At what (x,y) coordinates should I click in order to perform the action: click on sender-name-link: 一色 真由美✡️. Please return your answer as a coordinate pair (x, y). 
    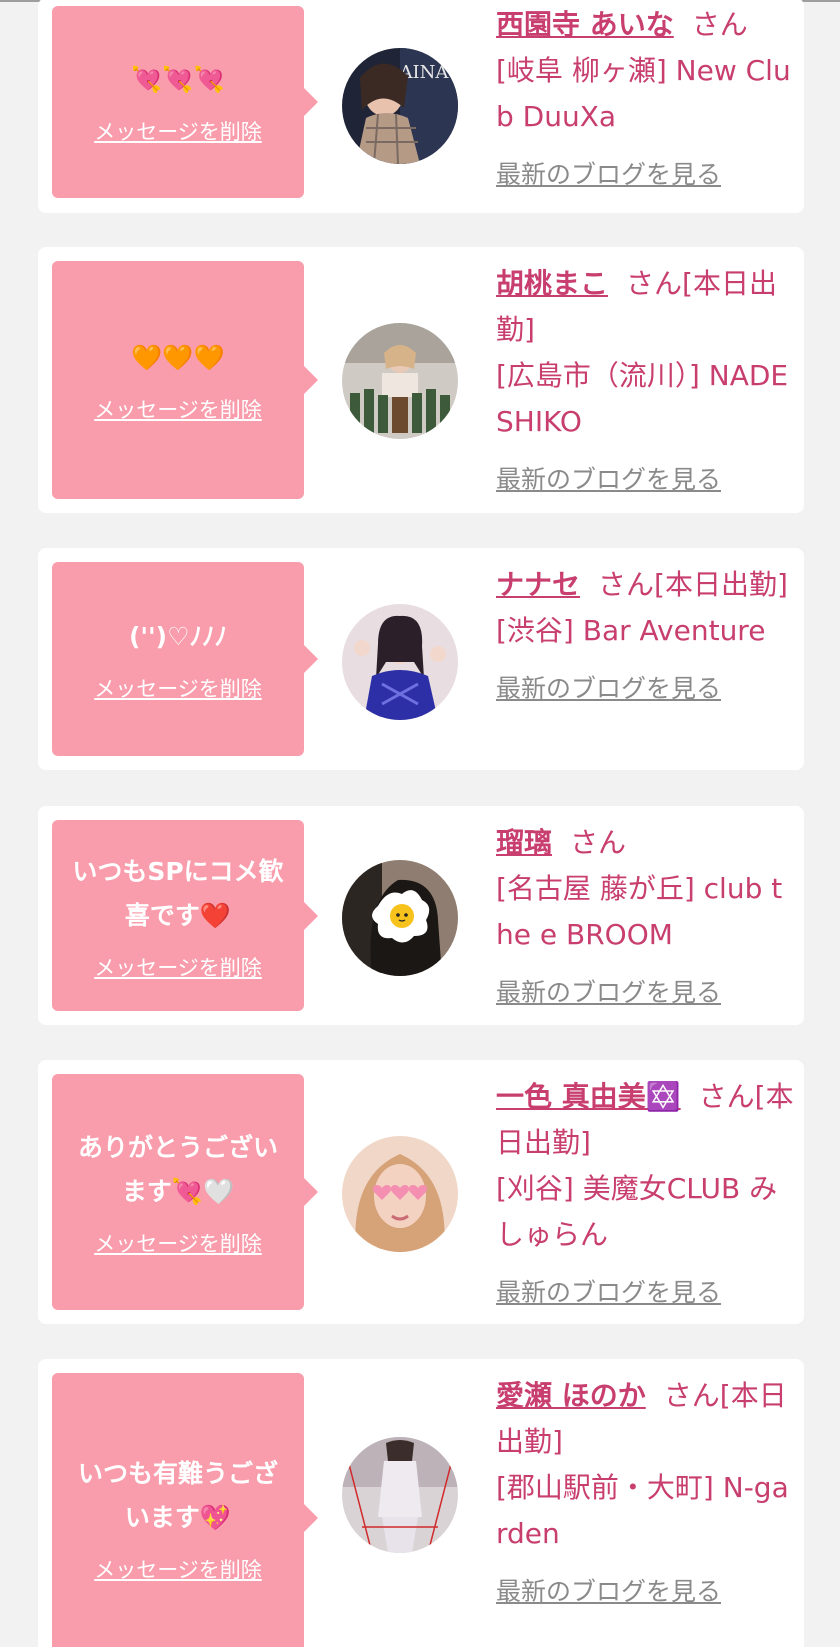
    Looking at the image, I should click on (588, 1096).